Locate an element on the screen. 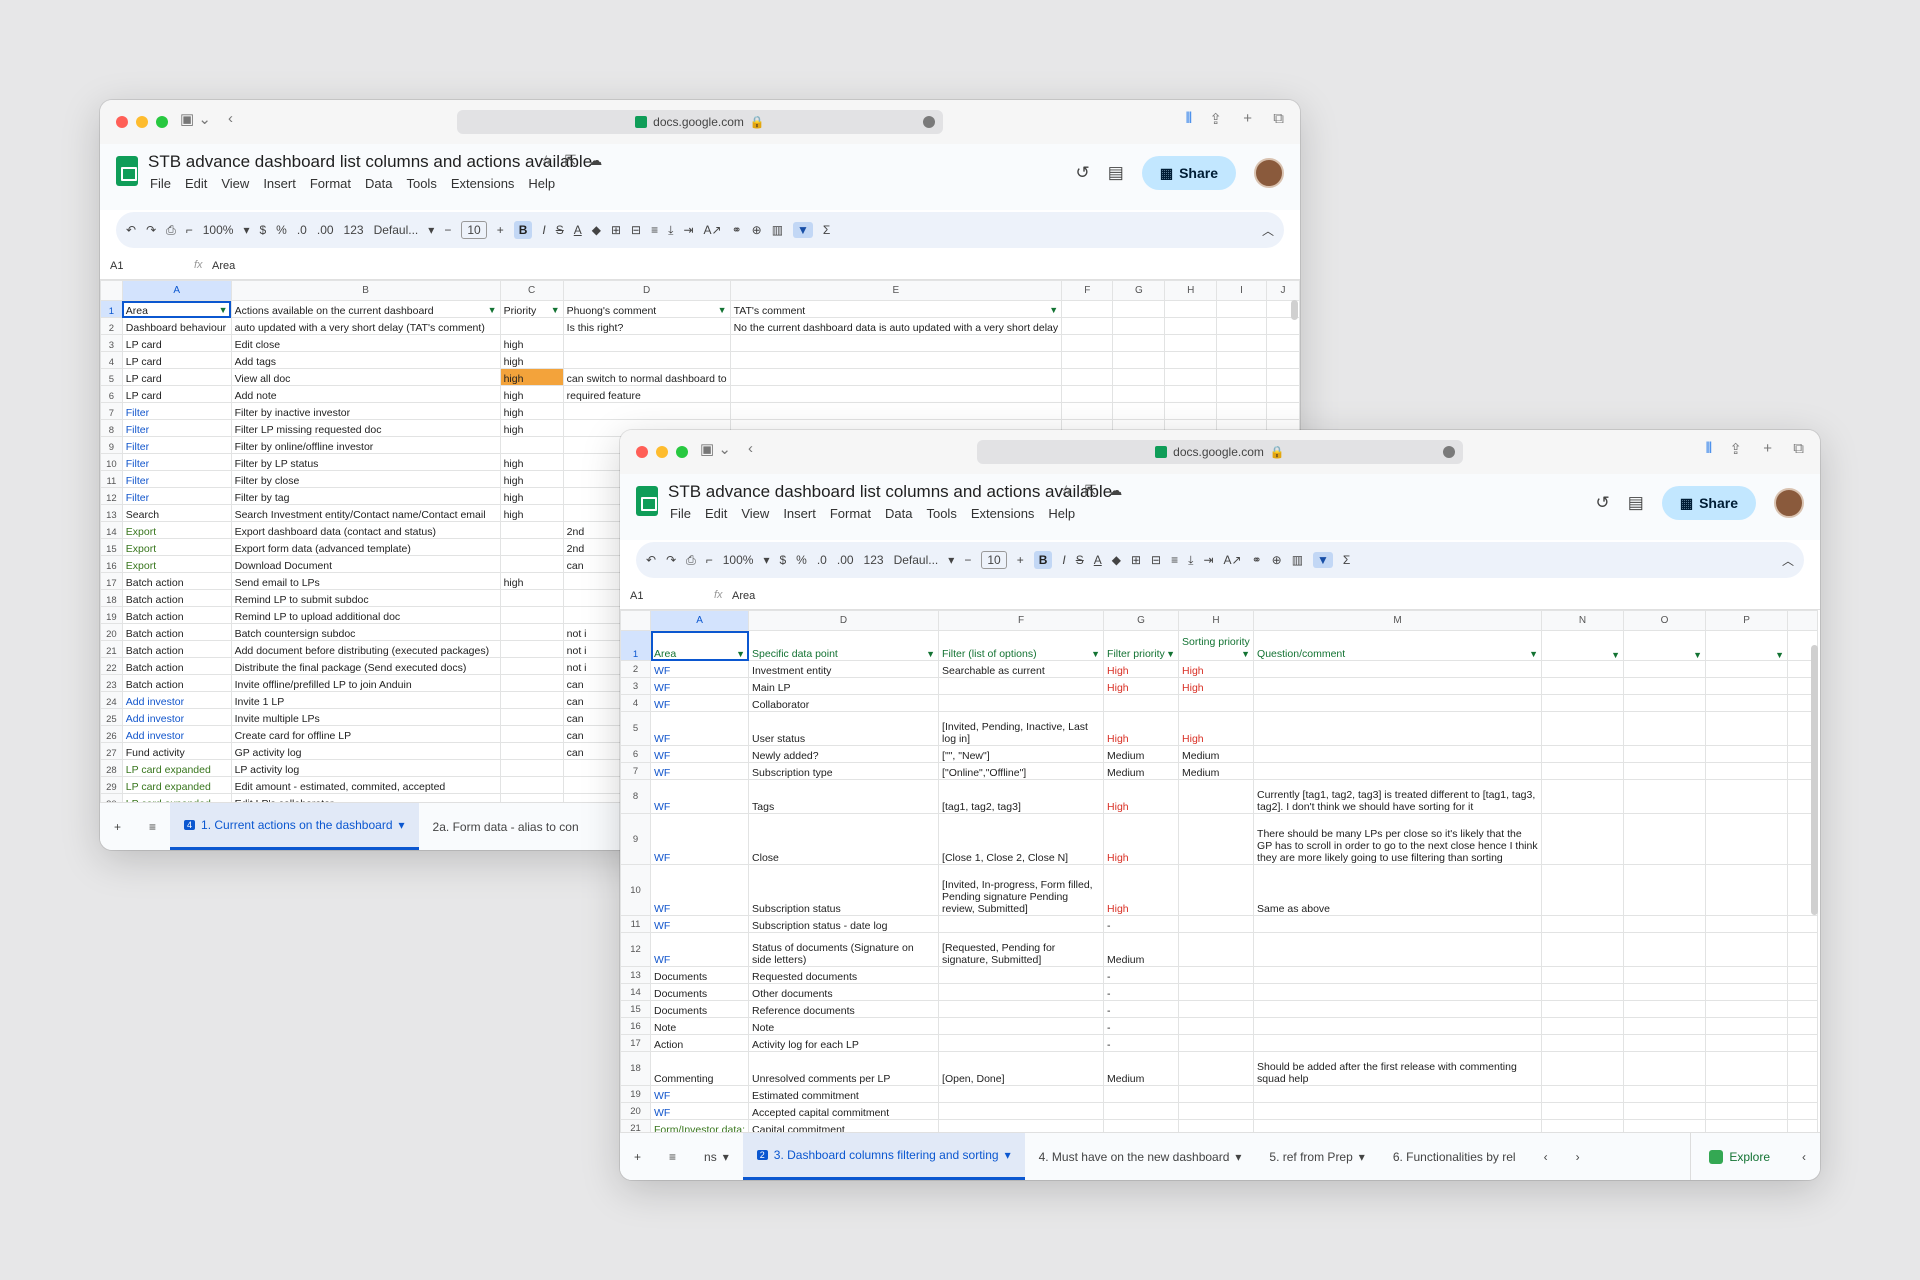  cell-area: Action is located at coordinates (699, 1043).